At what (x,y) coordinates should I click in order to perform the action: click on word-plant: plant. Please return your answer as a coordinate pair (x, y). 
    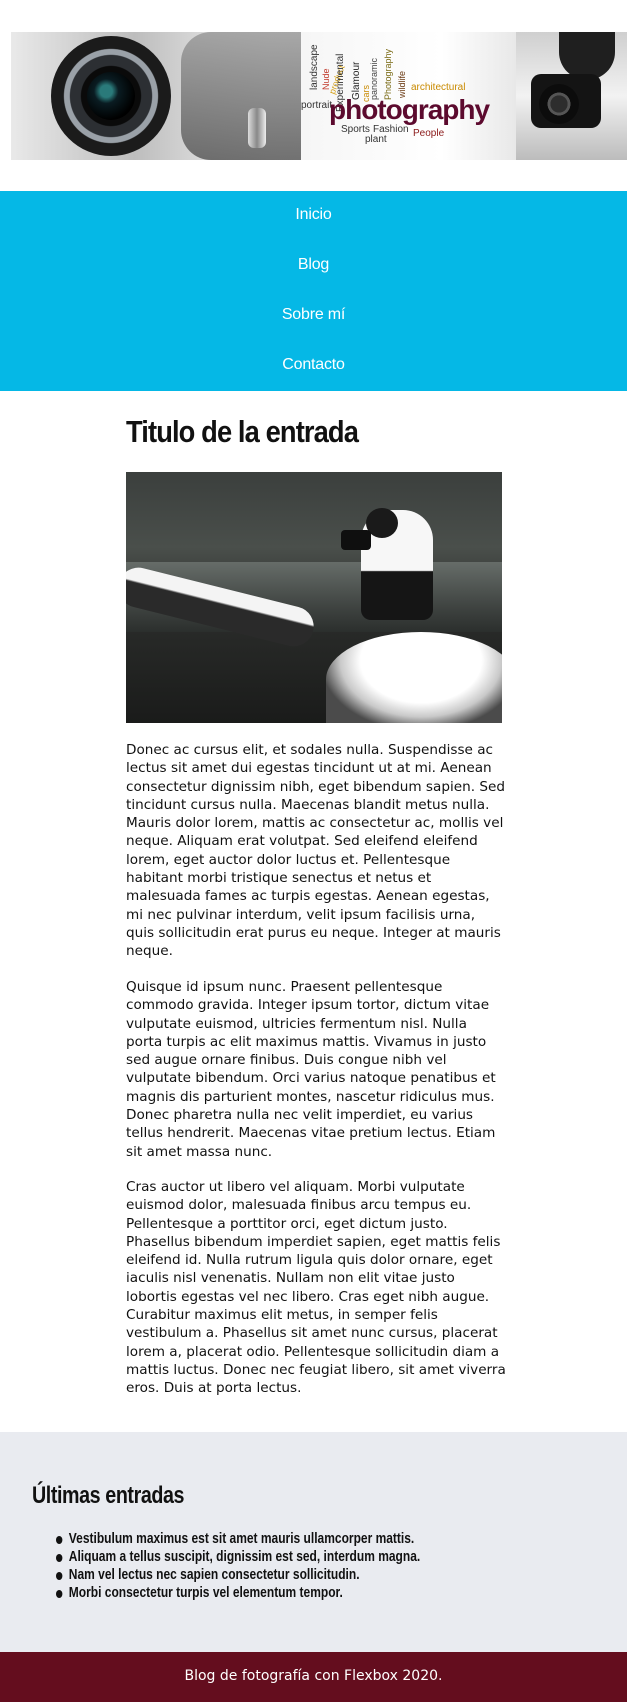
    Looking at the image, I should click on (376, 139).